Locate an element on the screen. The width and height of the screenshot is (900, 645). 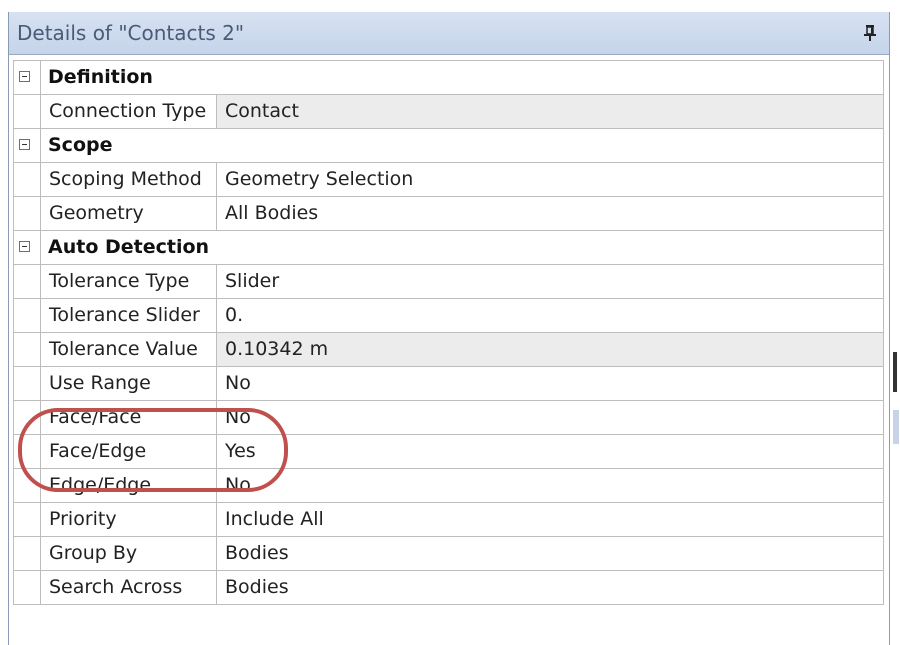
adjacent-panel-edge is located at coordinates (896, 427).